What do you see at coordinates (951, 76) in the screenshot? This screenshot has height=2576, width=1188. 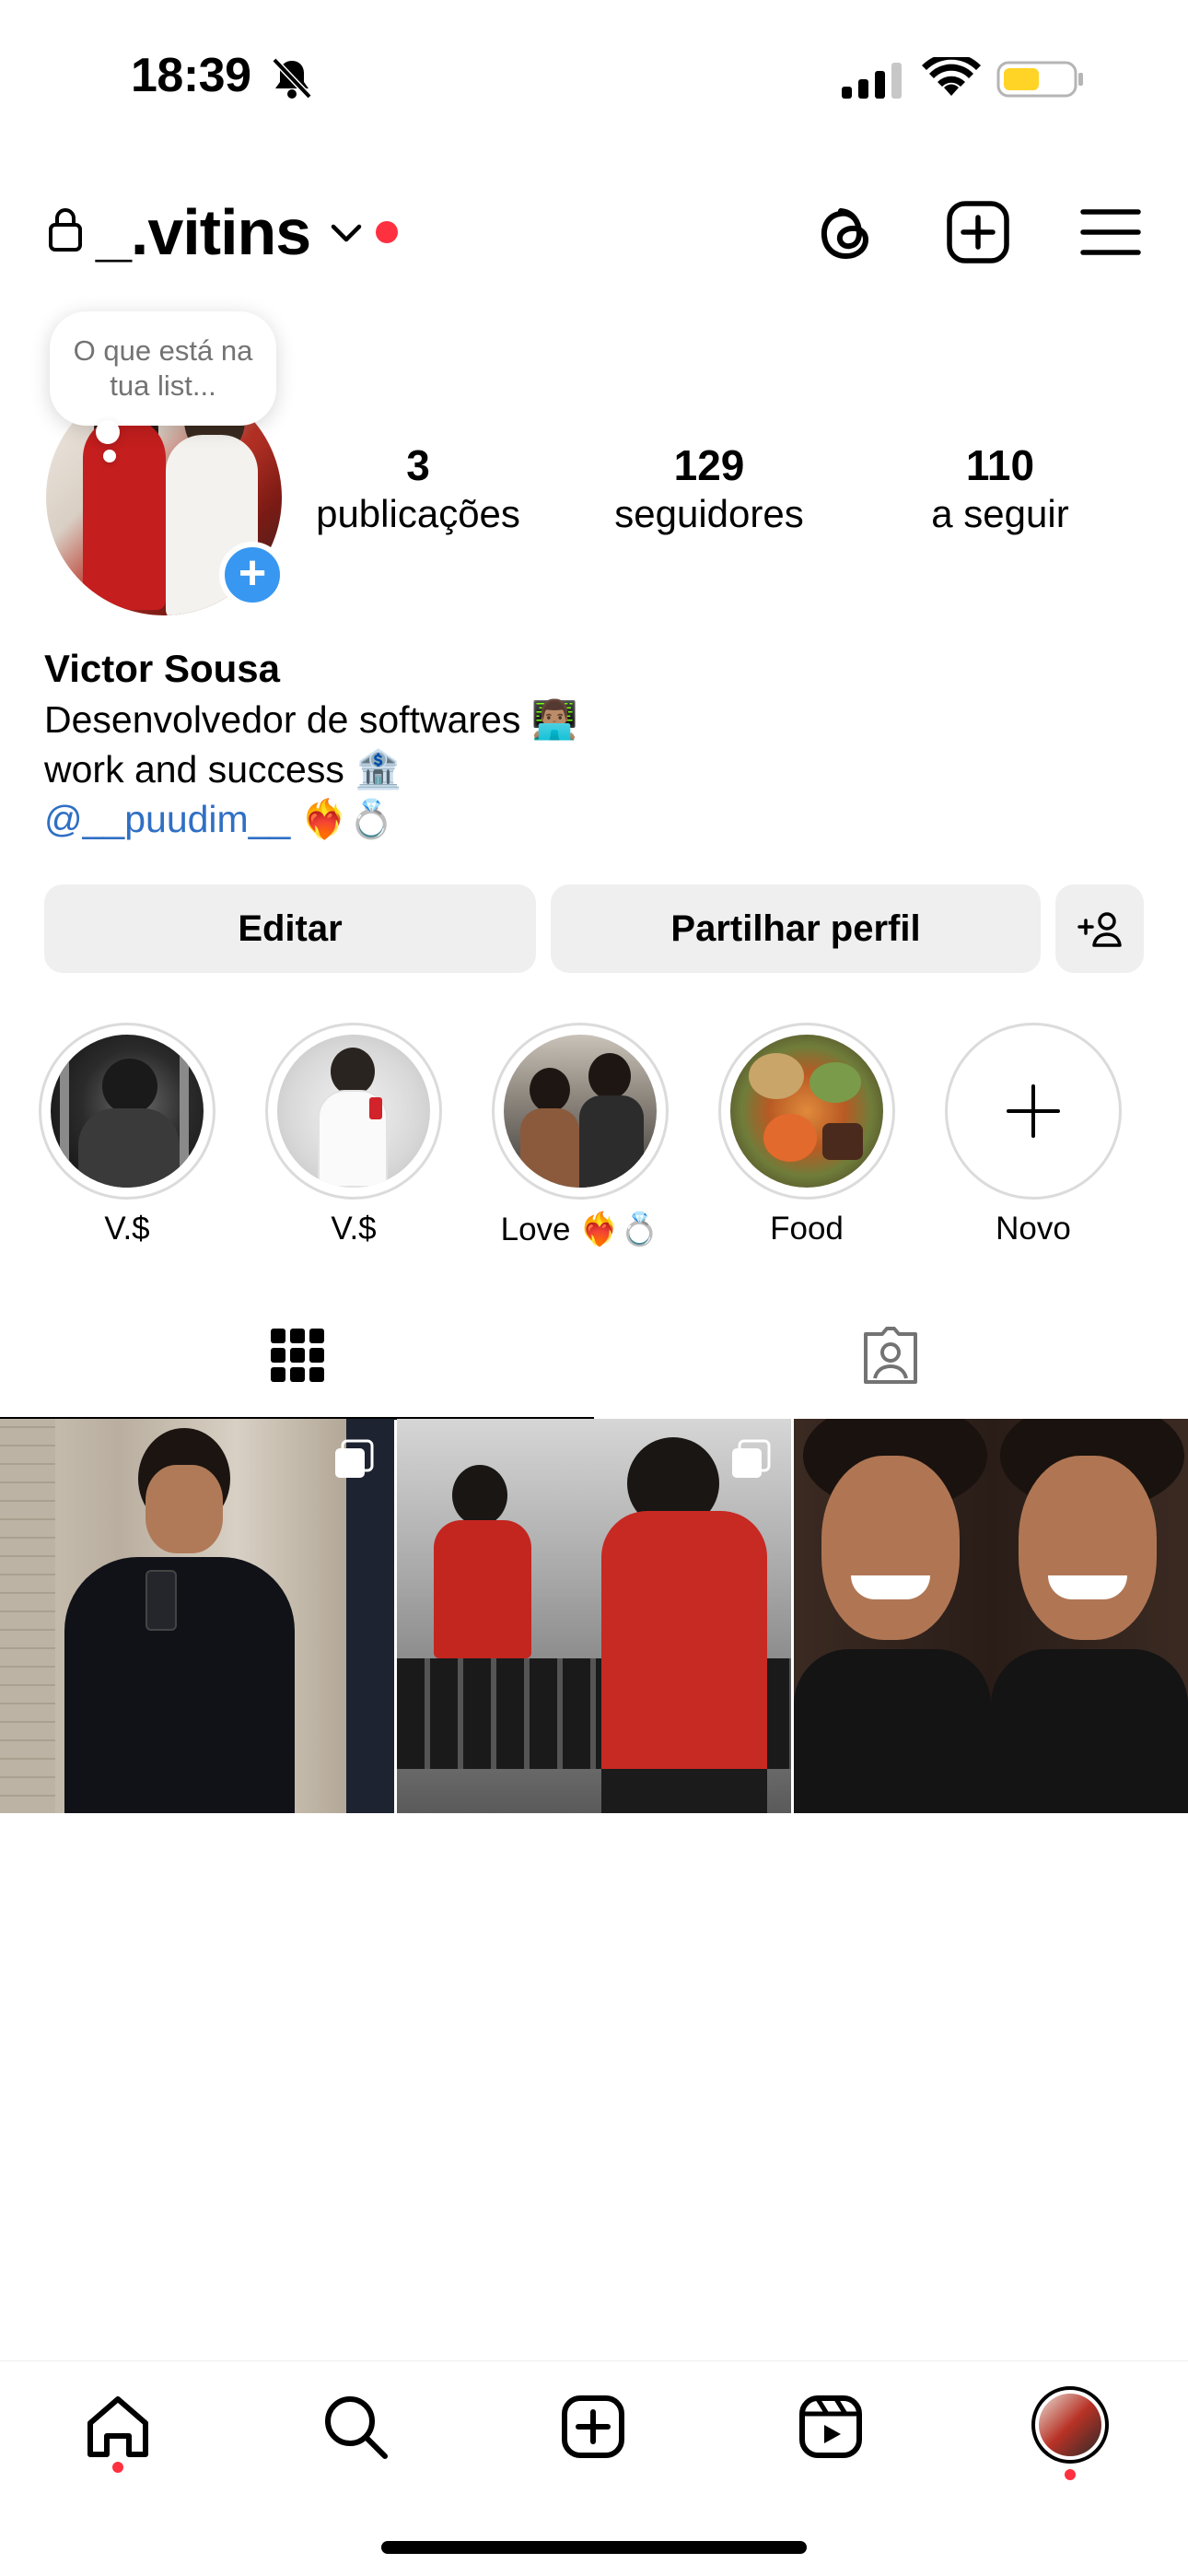 I see `wifi-icon` at bounding box center [951, 76].